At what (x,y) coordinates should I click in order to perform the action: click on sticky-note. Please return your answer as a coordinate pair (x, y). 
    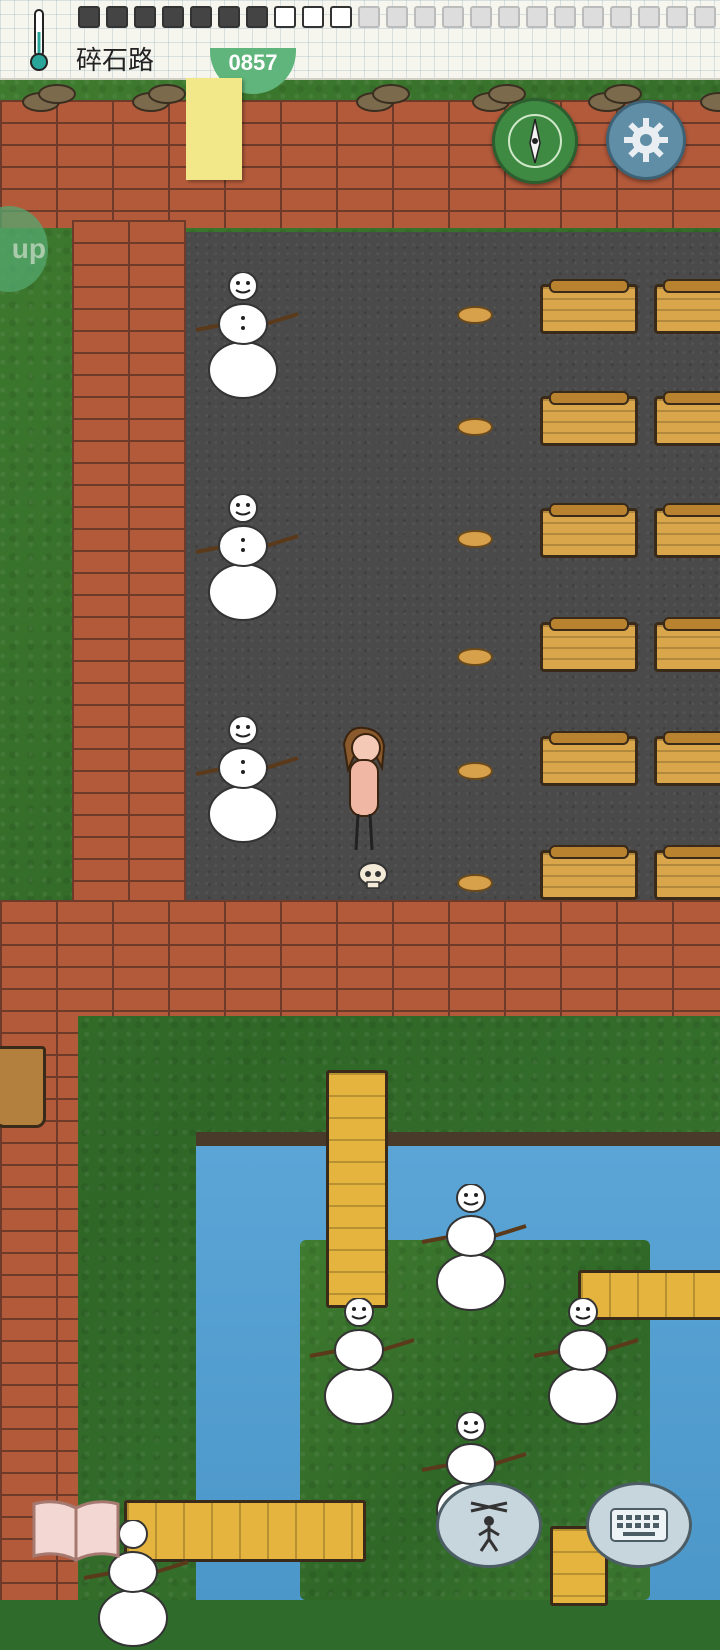
    Looking at the image, I should click on (214, 129).